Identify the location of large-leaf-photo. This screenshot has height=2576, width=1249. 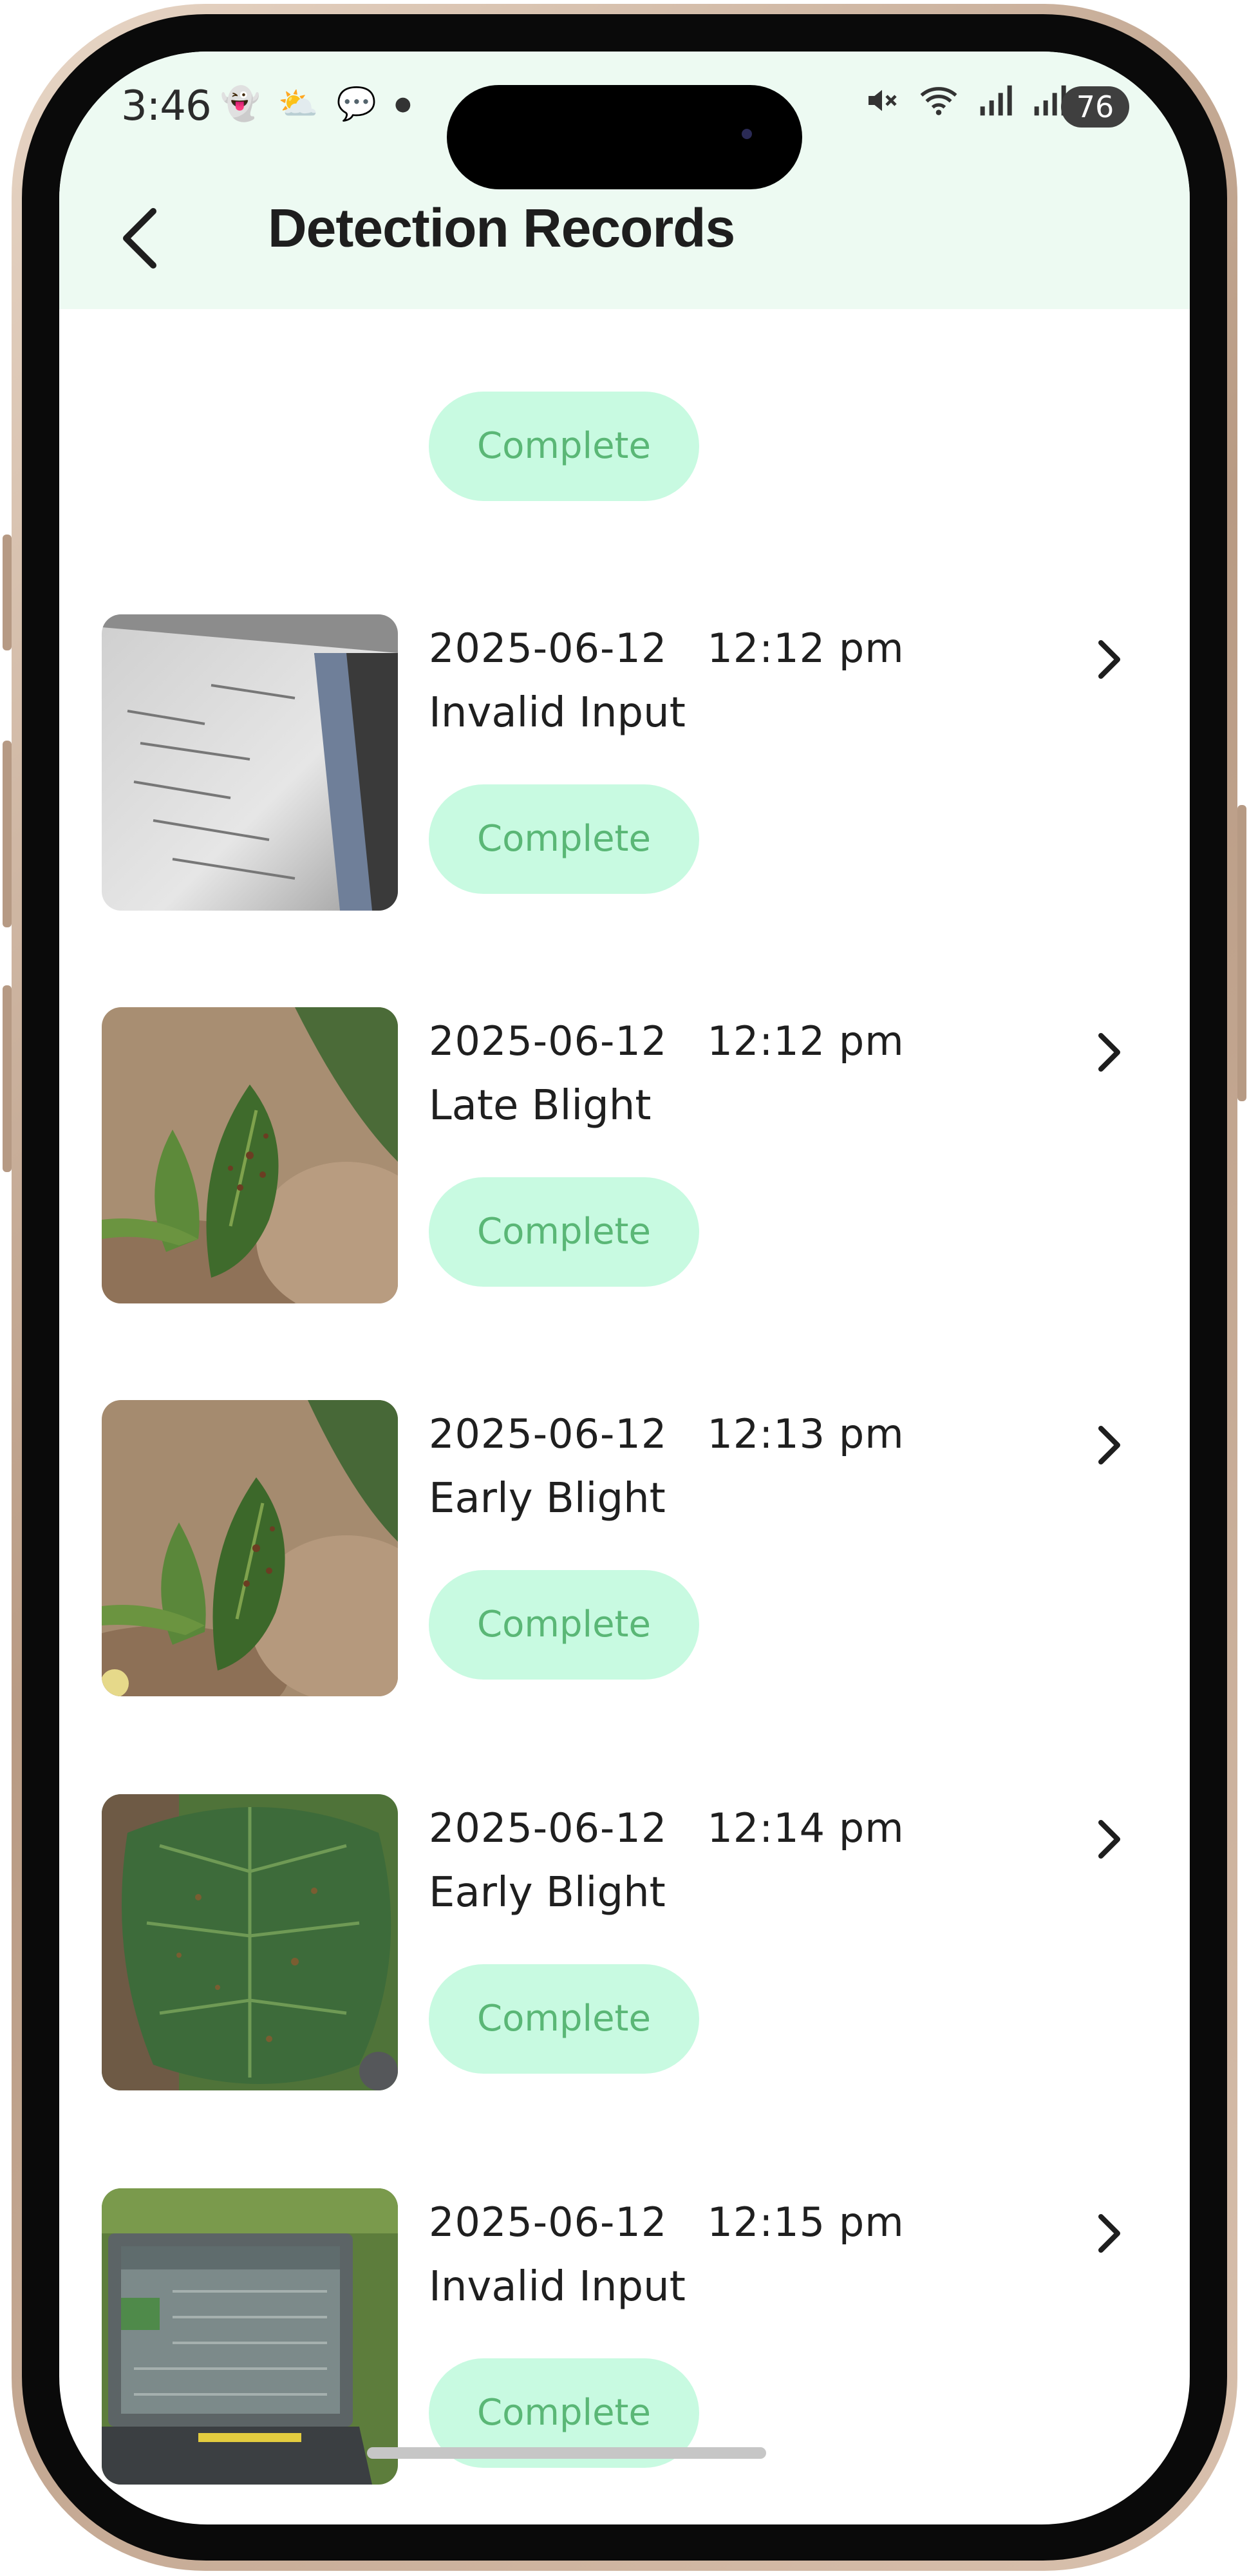
(250, 1942).